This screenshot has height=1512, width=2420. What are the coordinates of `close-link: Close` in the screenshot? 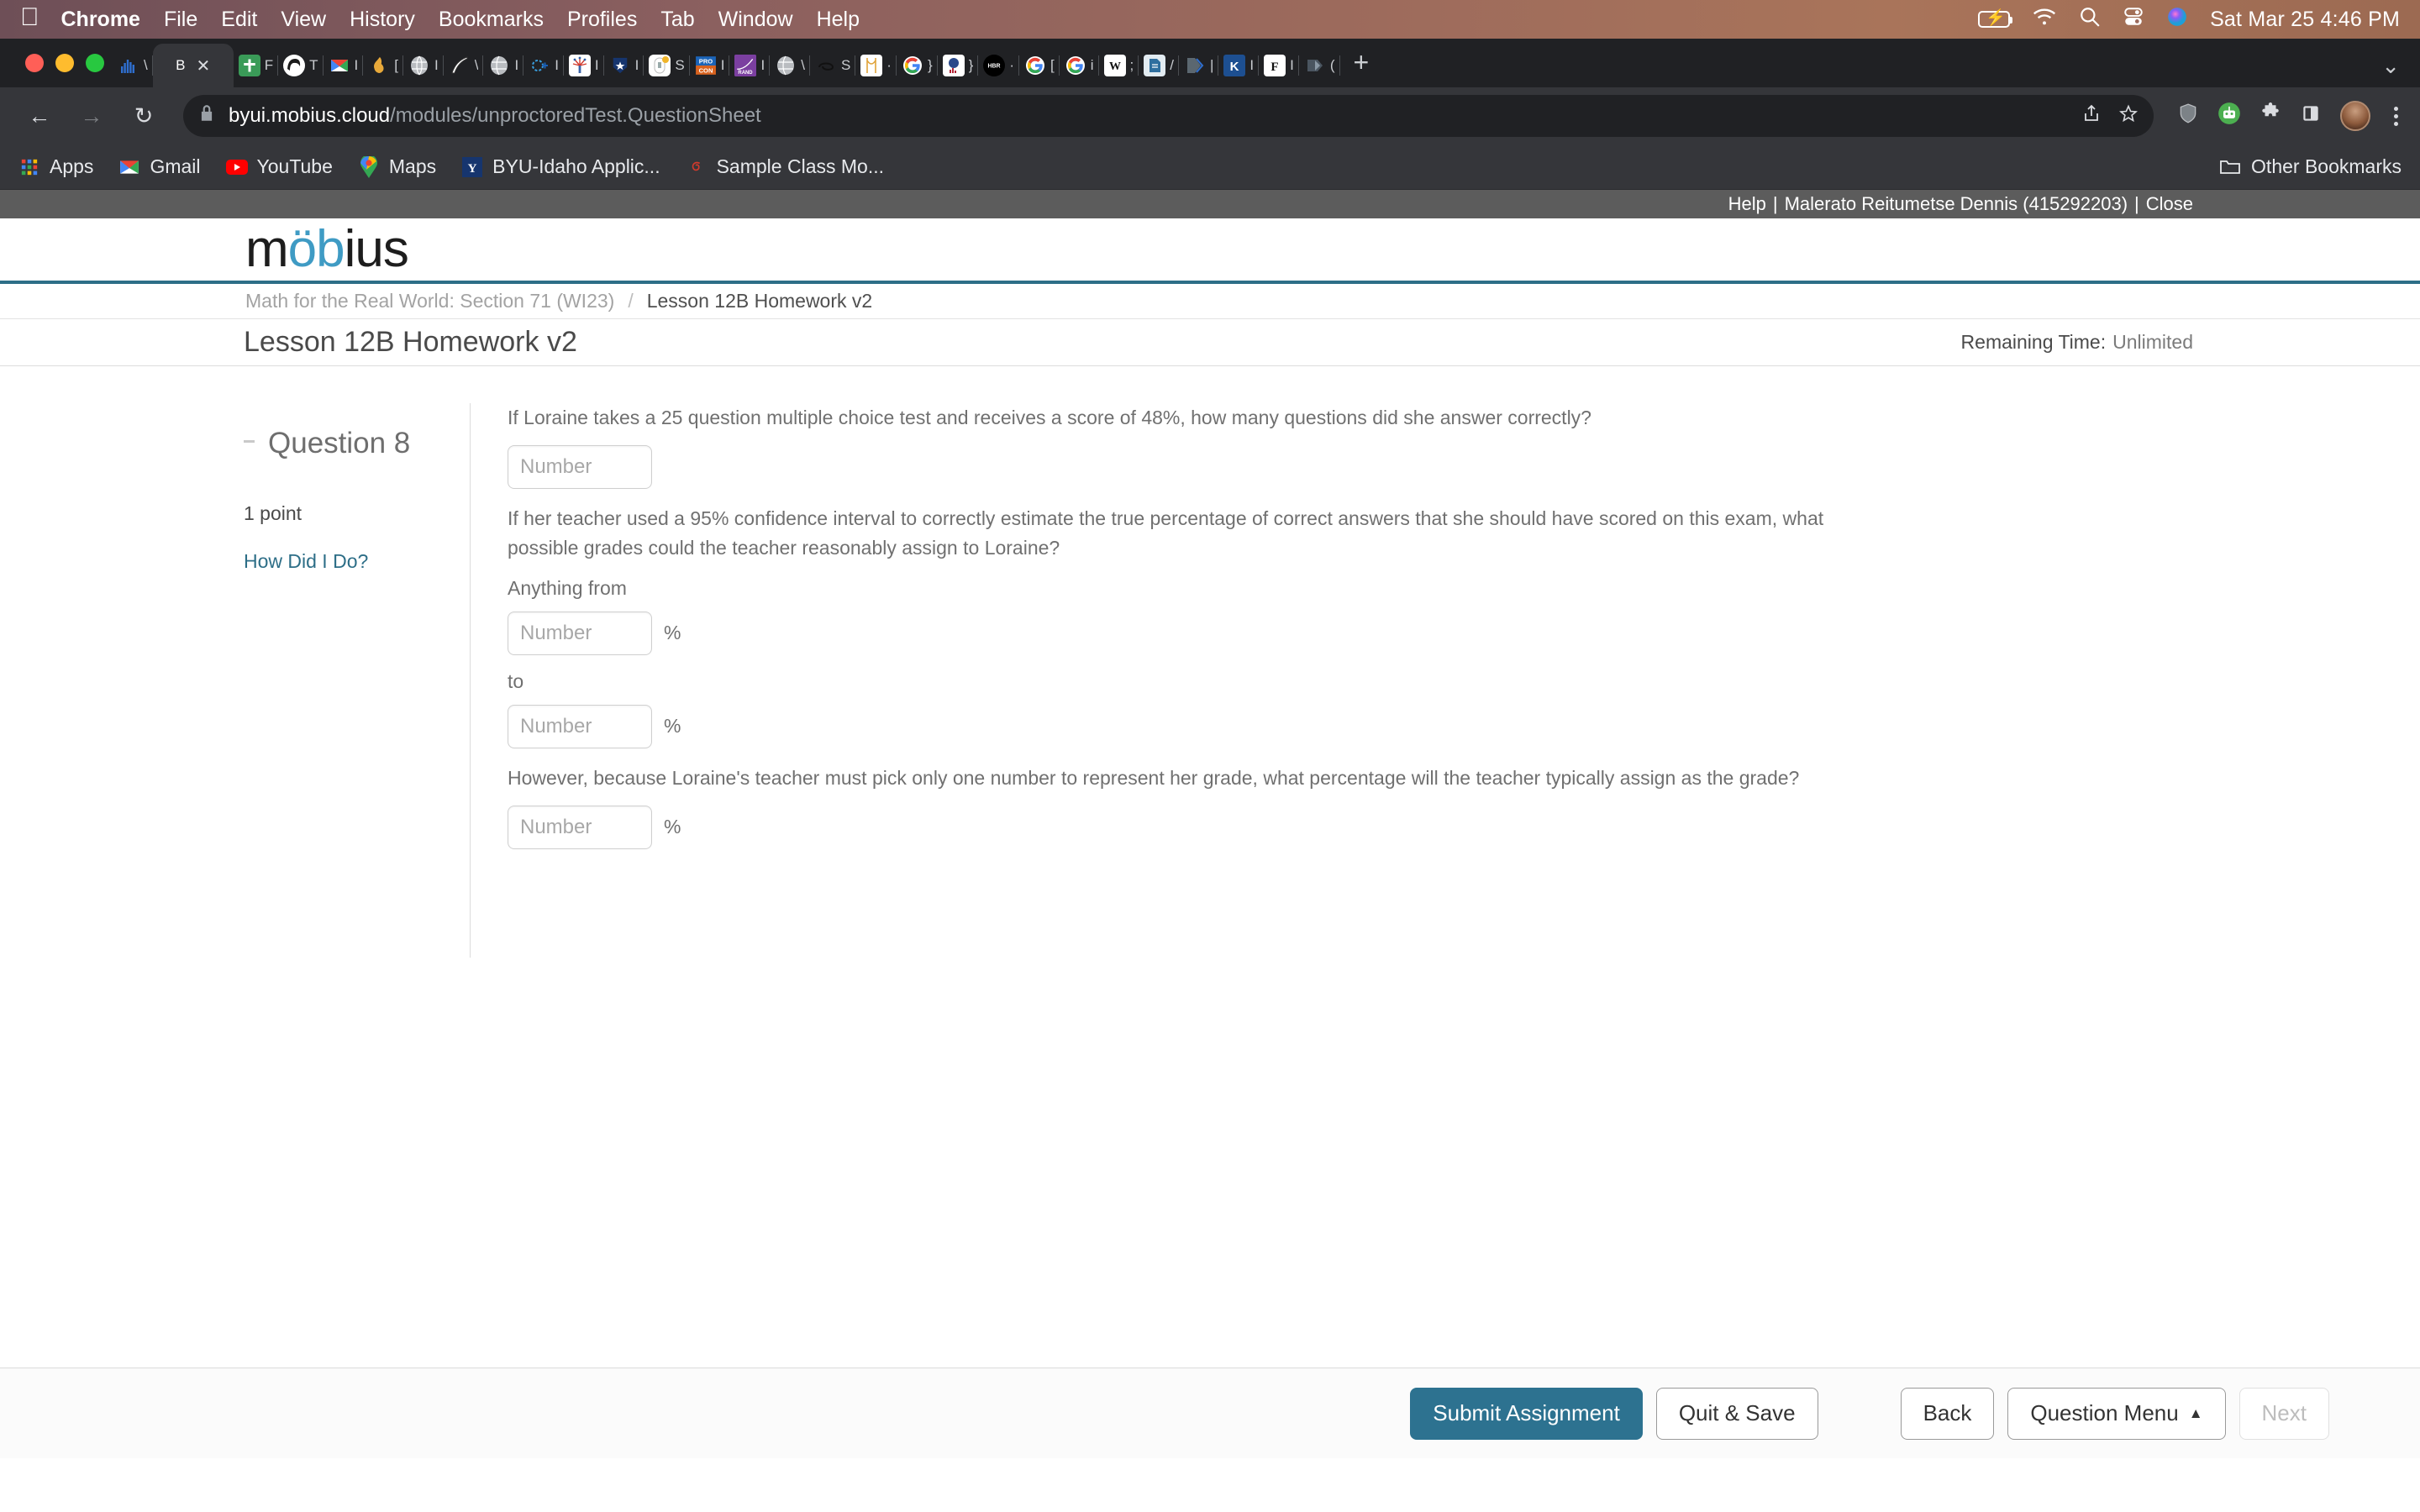 It's located at (2169, 204).